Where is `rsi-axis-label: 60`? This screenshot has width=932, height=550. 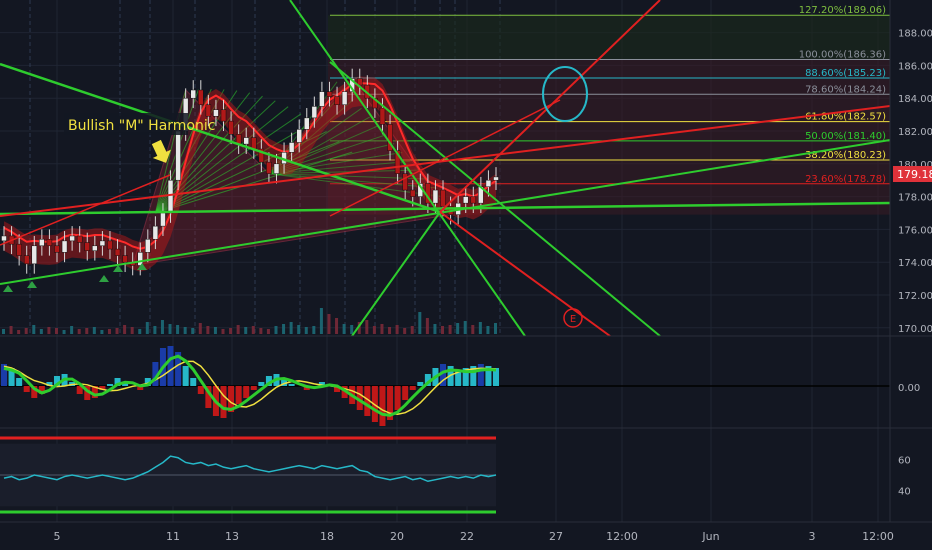 rsi-axis-label: 60 is located at coordinates (904, 460).